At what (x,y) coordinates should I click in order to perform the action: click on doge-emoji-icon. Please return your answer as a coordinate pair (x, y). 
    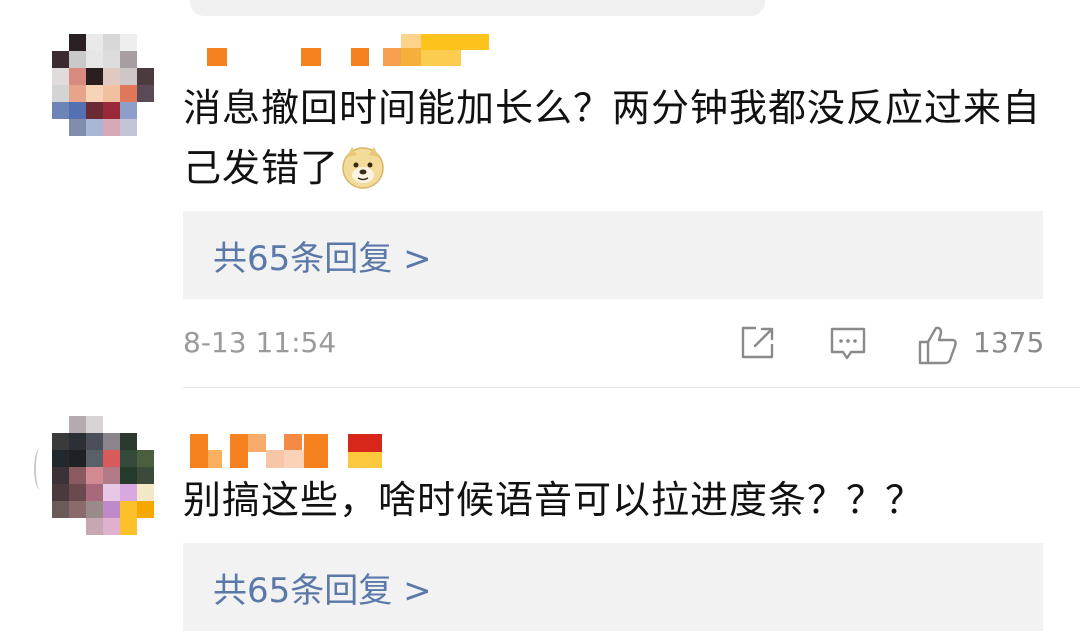
    Looking at the image, I should click on (363, 167).